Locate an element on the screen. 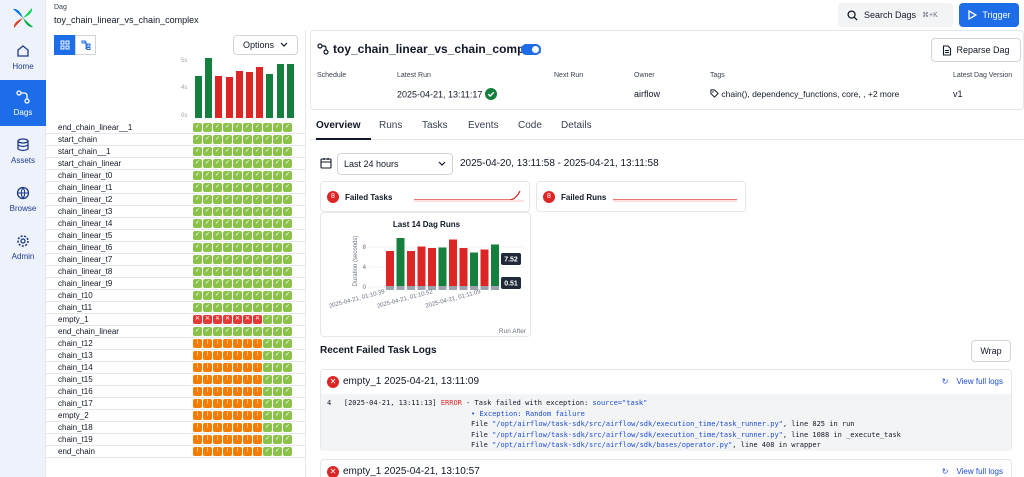  task-name: chain_t13 is located at coordinates (75, 356).